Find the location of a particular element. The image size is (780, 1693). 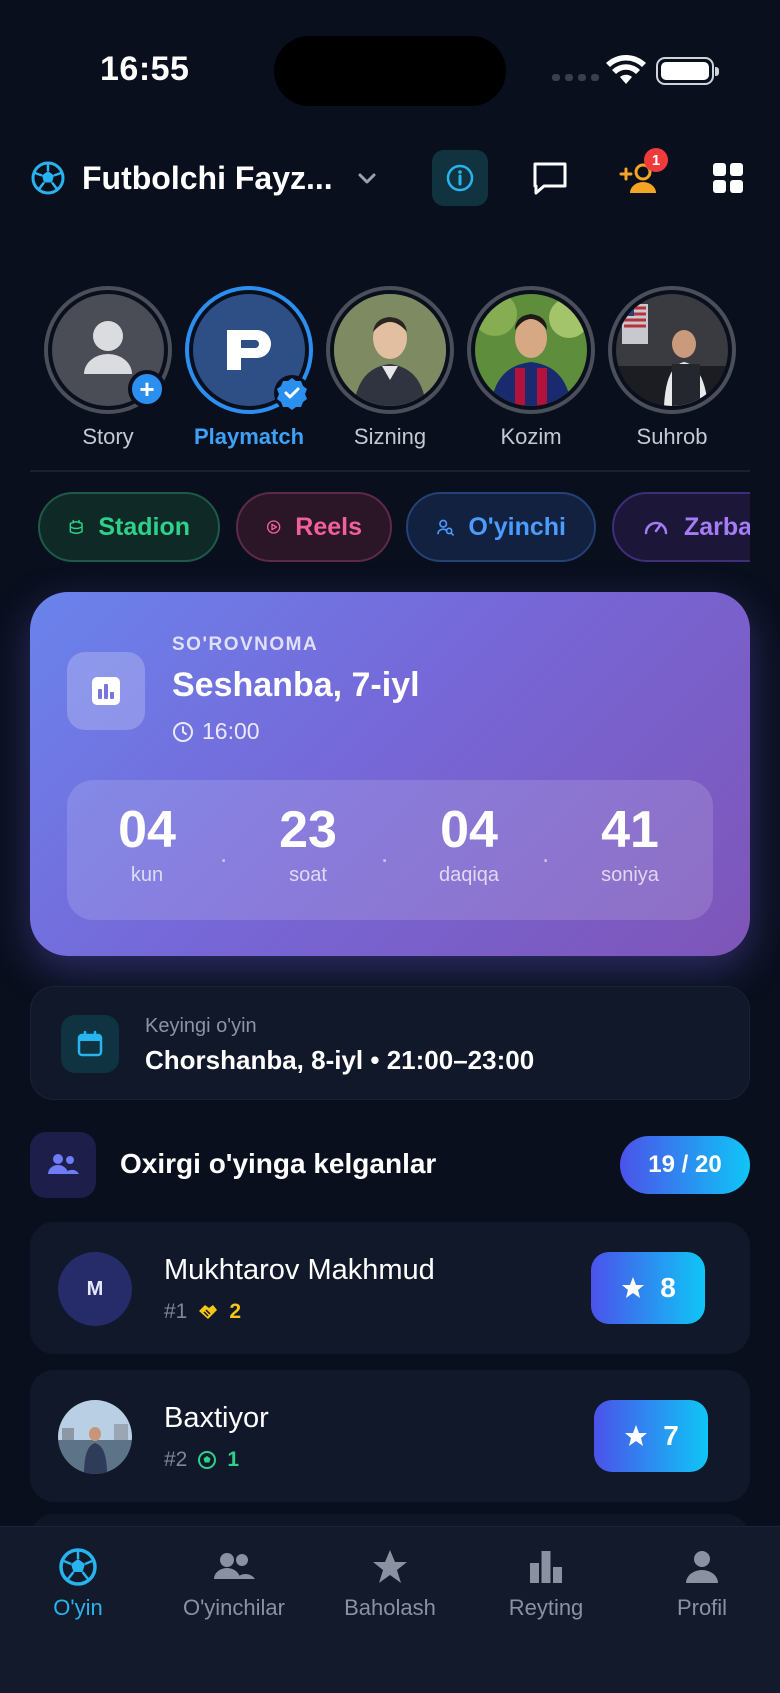

chat-button is located at coordinates (550, 178).